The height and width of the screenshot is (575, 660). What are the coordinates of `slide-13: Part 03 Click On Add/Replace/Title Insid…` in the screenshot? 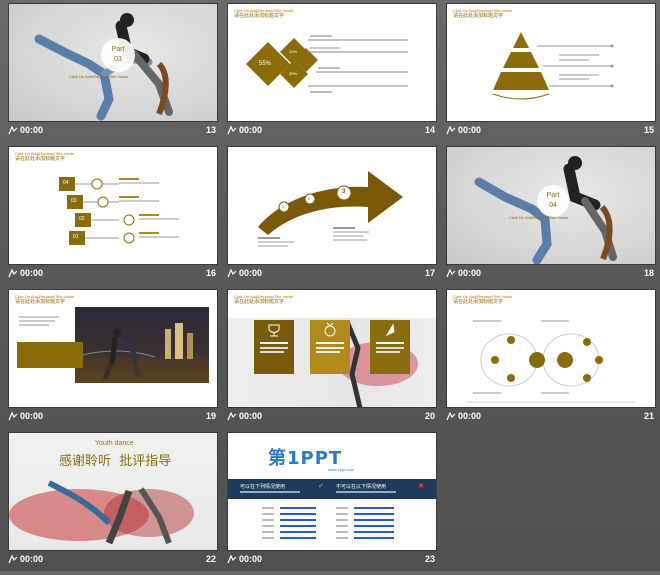 It's located at (113, 62).